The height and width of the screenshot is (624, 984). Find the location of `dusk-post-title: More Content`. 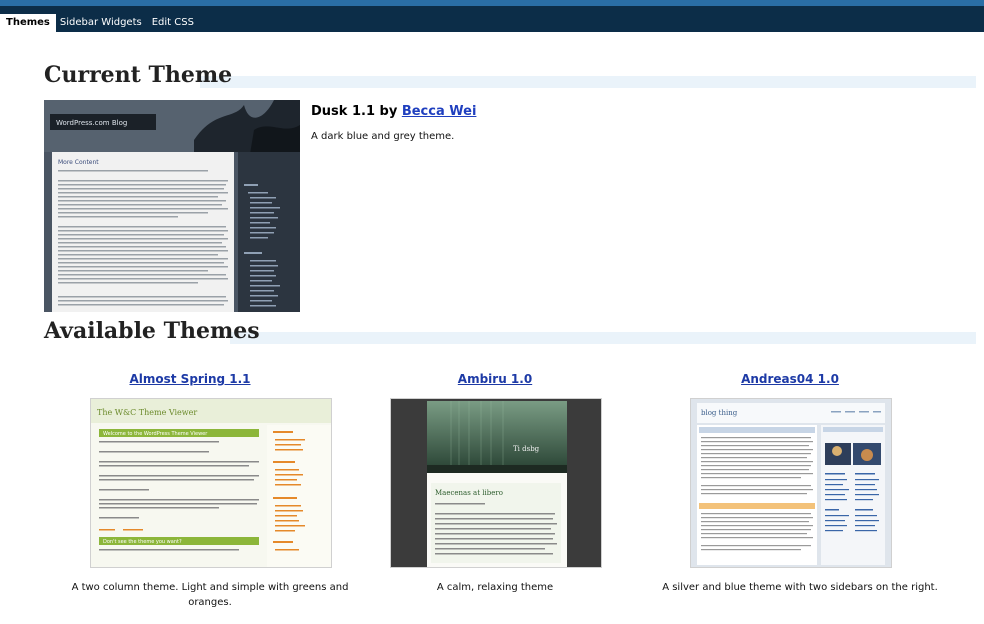

dusk-post-title: More Content is located at coordinates (78, 162).